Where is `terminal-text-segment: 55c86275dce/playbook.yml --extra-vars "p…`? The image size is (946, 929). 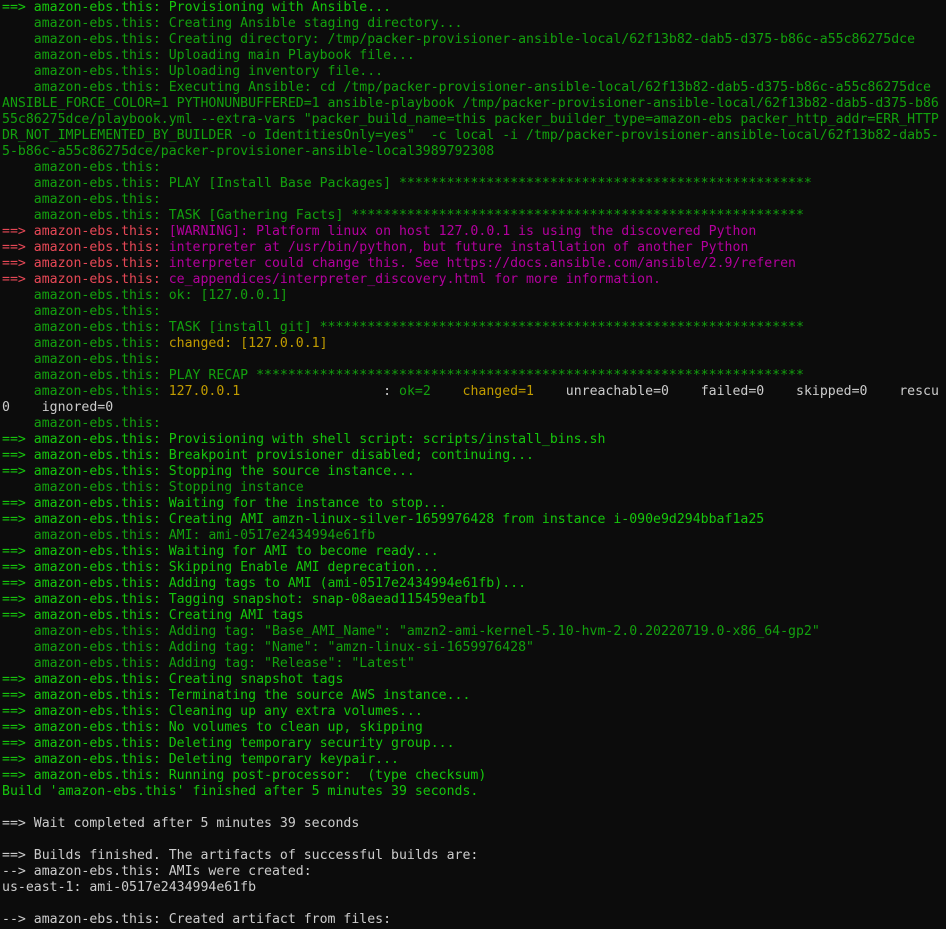
terminal-text-segment: 55c86275dce/playbook.yml --extra-vars "p… is located at coordinates (470, 119).